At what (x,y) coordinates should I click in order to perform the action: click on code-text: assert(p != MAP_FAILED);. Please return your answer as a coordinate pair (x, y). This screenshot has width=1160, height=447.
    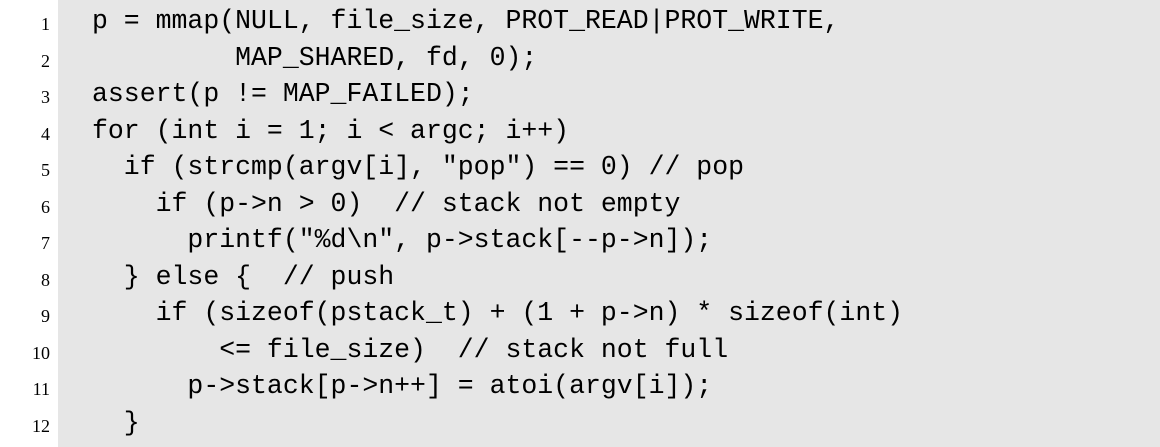
    Looking at the image, I should click on (283, 94).